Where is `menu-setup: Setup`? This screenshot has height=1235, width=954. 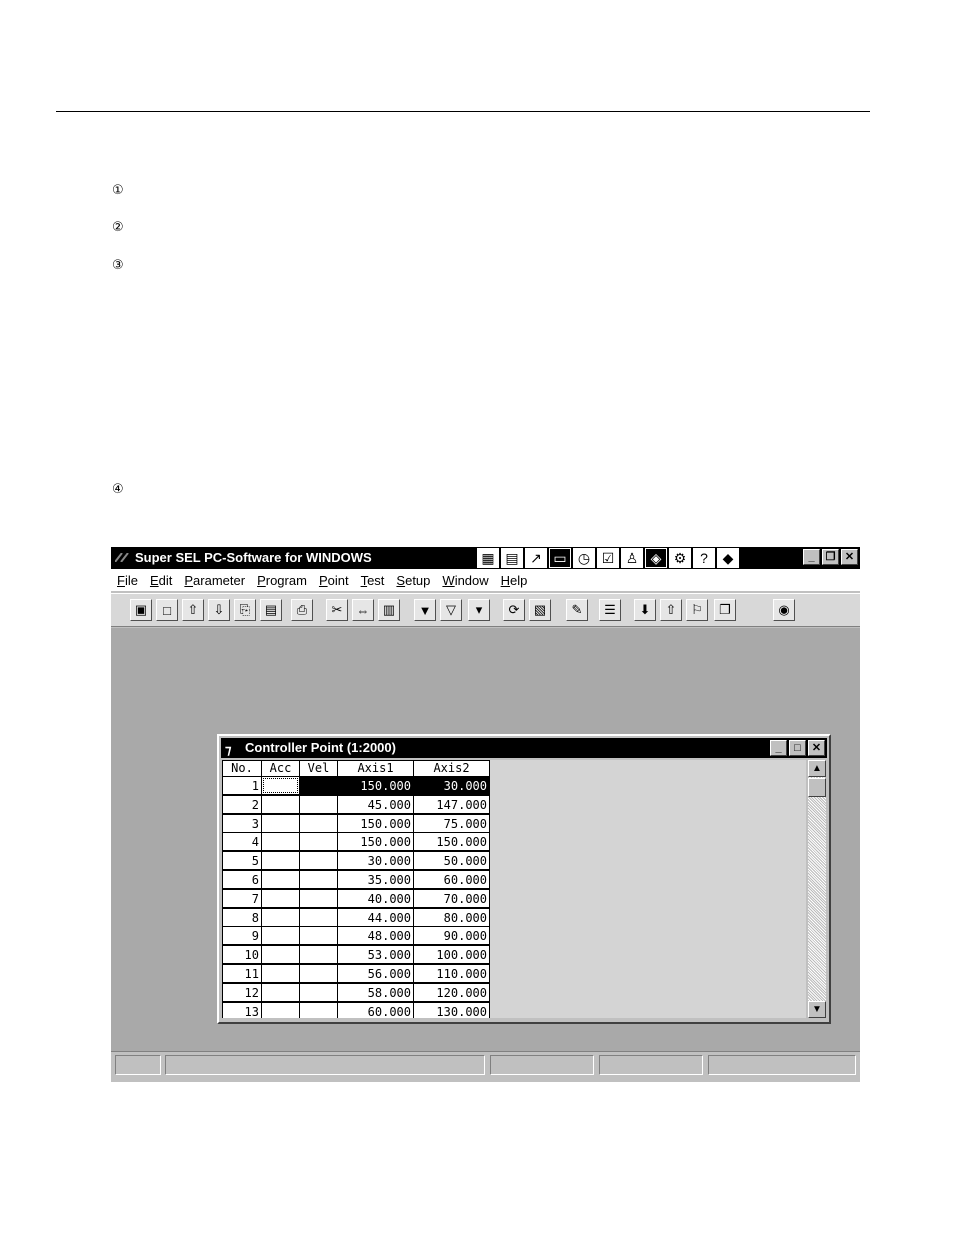 menu-setup: Setup is located at coordinates (413, 580).